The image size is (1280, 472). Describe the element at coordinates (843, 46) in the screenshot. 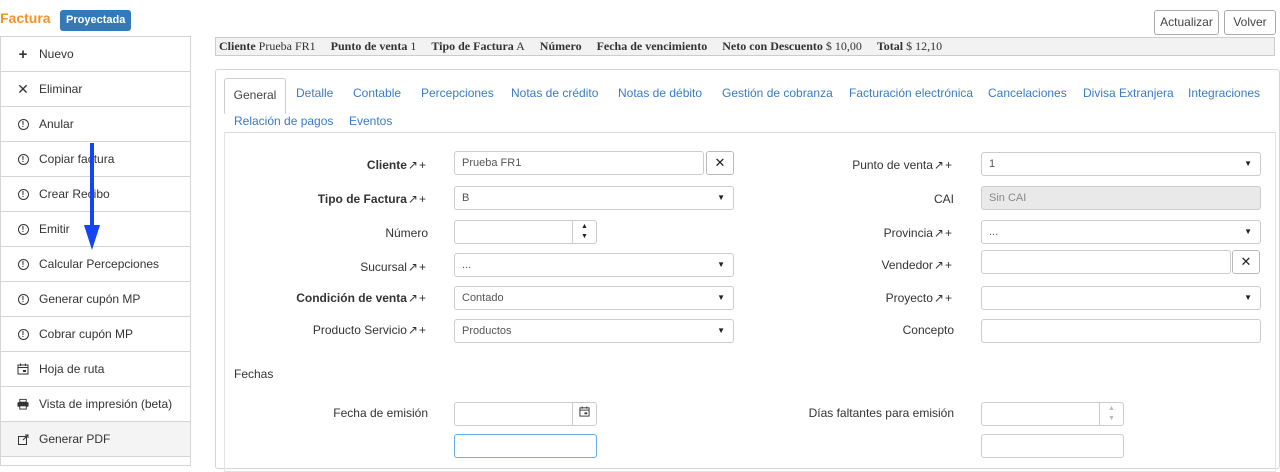

I see `summary-neto-value: $ 10,00` at that location.